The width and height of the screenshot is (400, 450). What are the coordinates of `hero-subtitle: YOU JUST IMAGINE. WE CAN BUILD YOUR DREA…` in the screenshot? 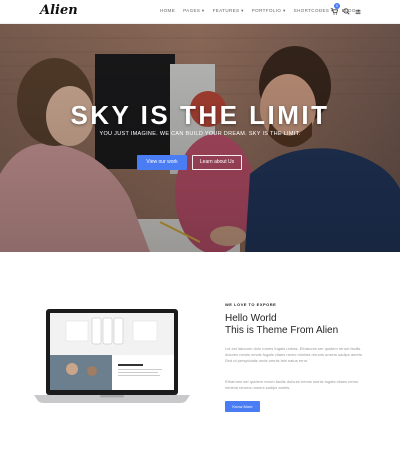 It's located at (200, 134).